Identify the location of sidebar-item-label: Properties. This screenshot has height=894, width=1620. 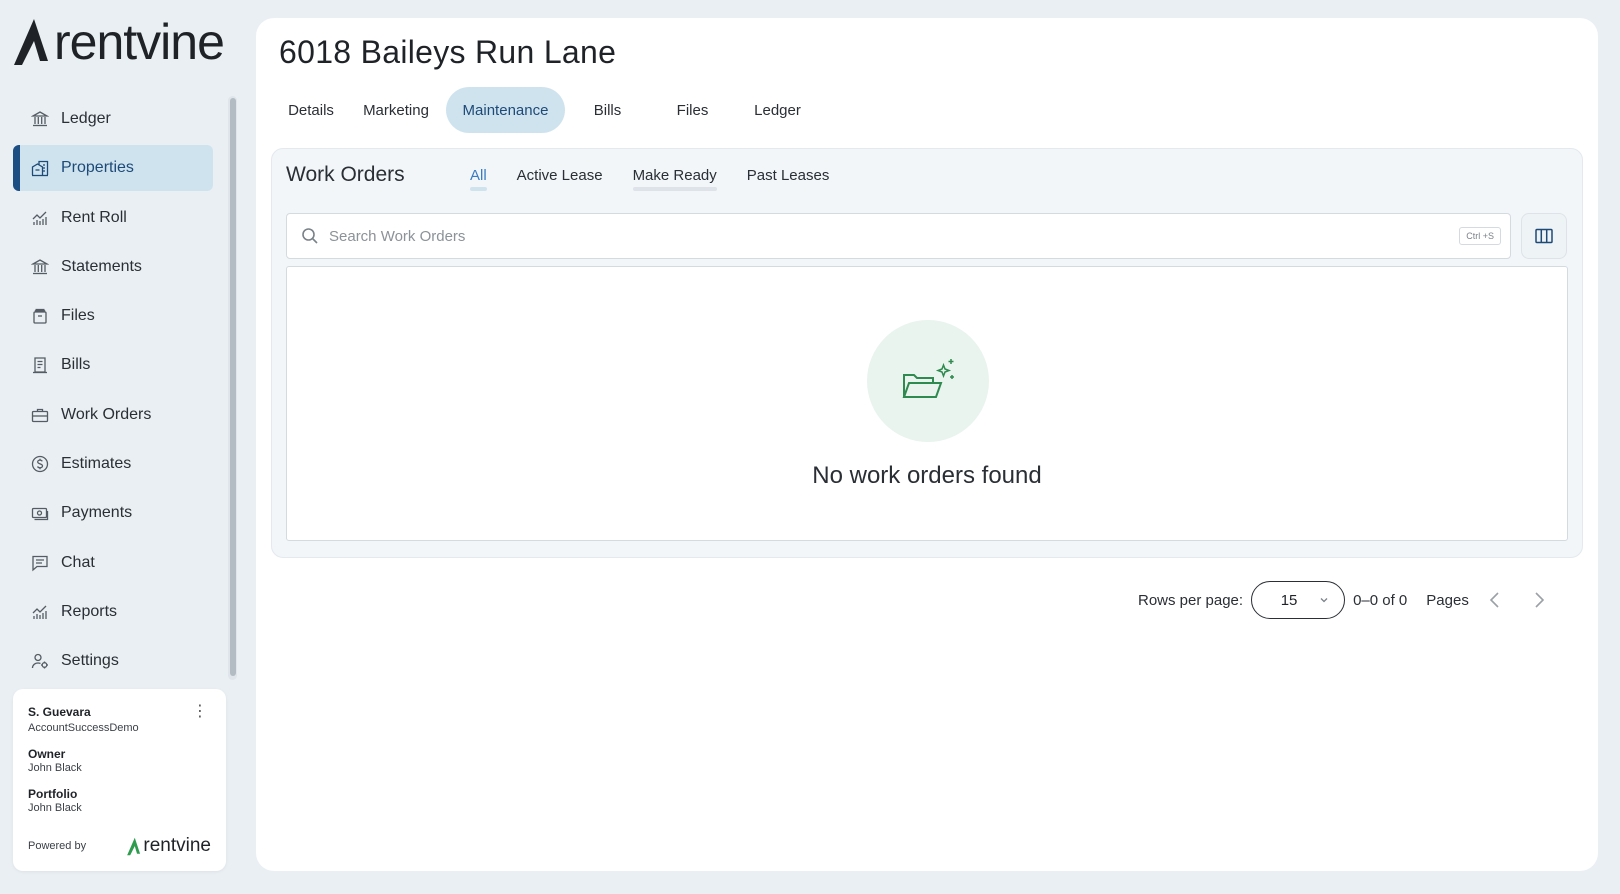
(97, 168).